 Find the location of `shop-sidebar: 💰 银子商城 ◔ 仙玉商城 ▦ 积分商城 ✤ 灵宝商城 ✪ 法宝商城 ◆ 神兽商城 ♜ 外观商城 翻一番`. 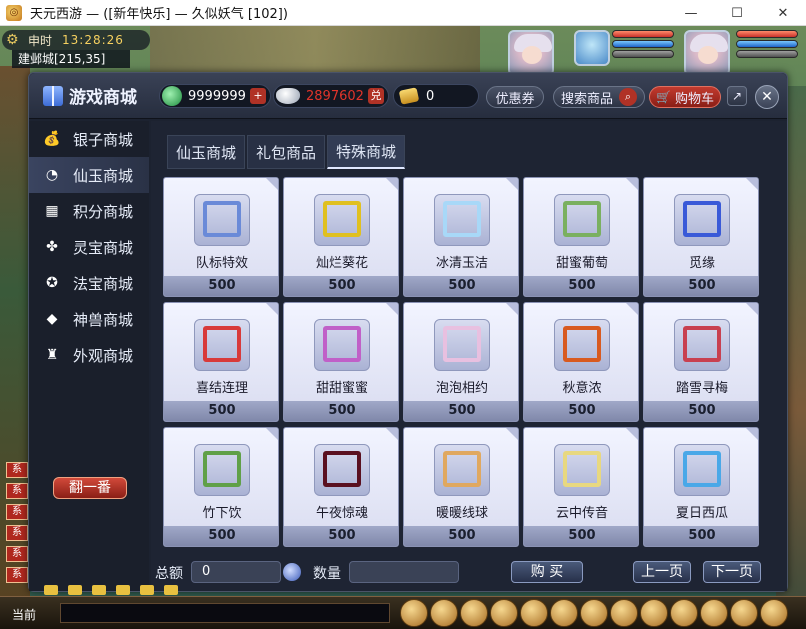

shop-sidebar: 💰 银子商城 ◔ 仙玉商城 ▦ 积分商城 ✤ 灵宝商城 ✪ 法宝商城 ◆ 神兽商城 ♜ 外观商城 翻一番 is located at coordinates (89, 356).